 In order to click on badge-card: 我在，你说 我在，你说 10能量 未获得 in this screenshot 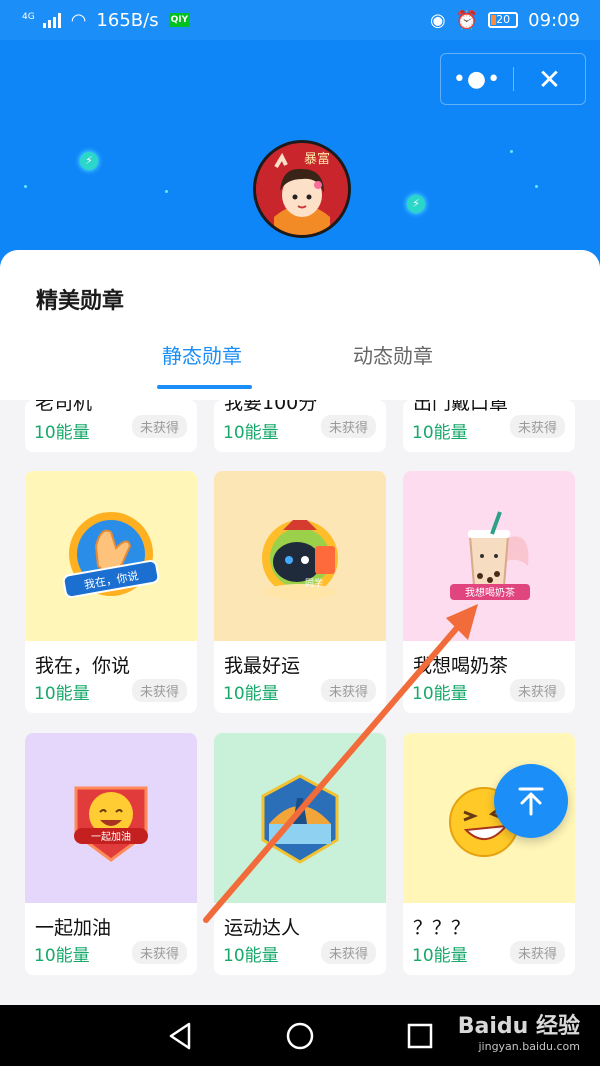, I will do `click(111, 592)`.